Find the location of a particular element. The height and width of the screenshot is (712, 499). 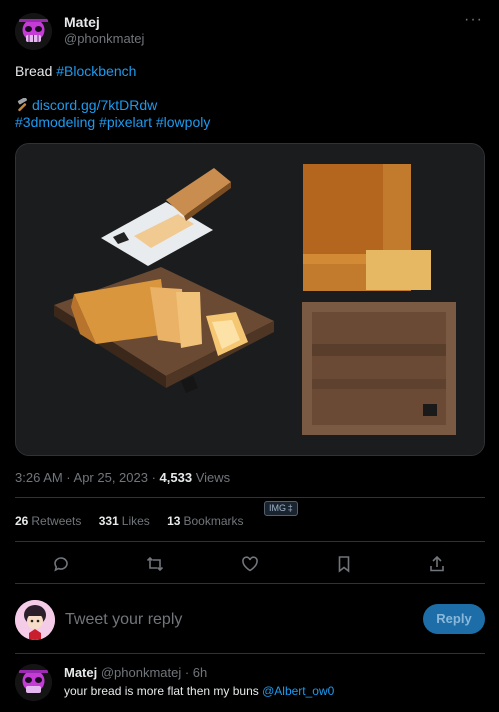

likes-count: 331 is located at coordinates (108, 521).